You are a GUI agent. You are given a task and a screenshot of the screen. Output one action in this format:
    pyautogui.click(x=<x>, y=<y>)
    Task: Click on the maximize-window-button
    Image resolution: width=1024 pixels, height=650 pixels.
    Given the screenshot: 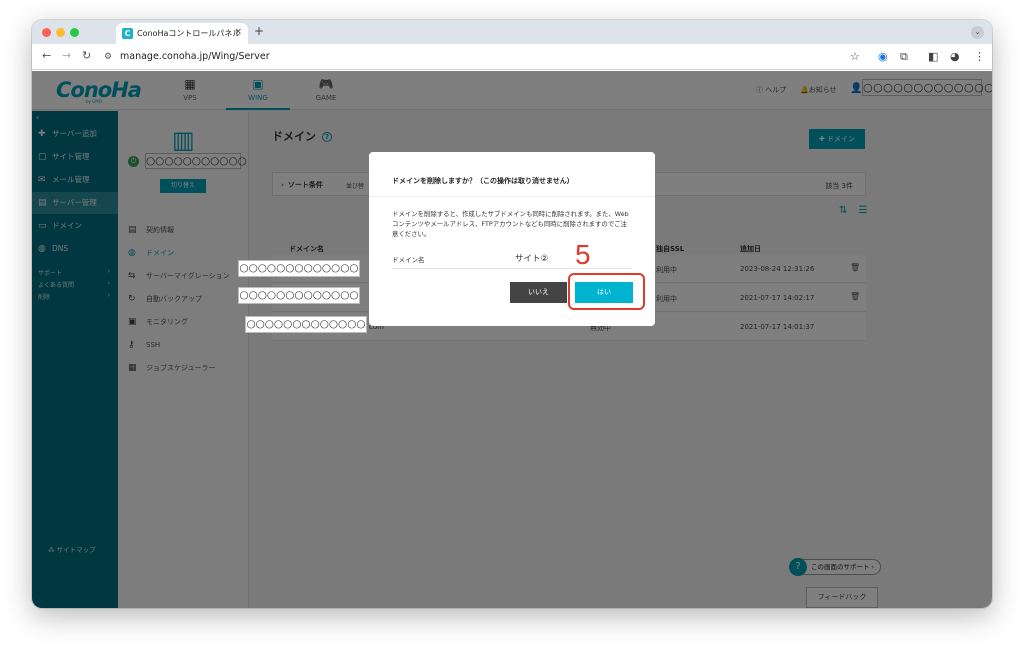 What is the action you would take?
    pyautogui.click(x=74, y=32)
    